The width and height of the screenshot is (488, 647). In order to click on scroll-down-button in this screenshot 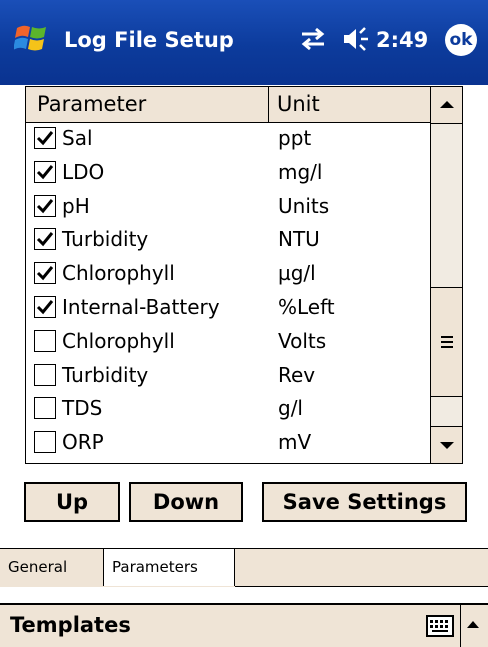, I will do `click(446, 444)`.